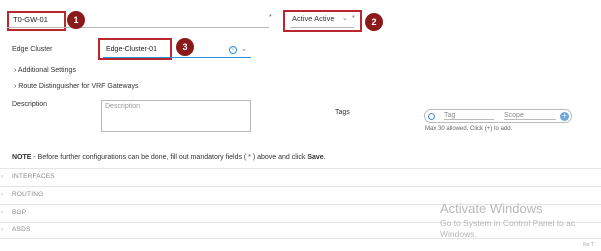 The height and width of the screenshot is (251, 601). I want to click on route-distinguisher-toggle: › Route Distinguisher for VRF Gateways, so click(76, 86).